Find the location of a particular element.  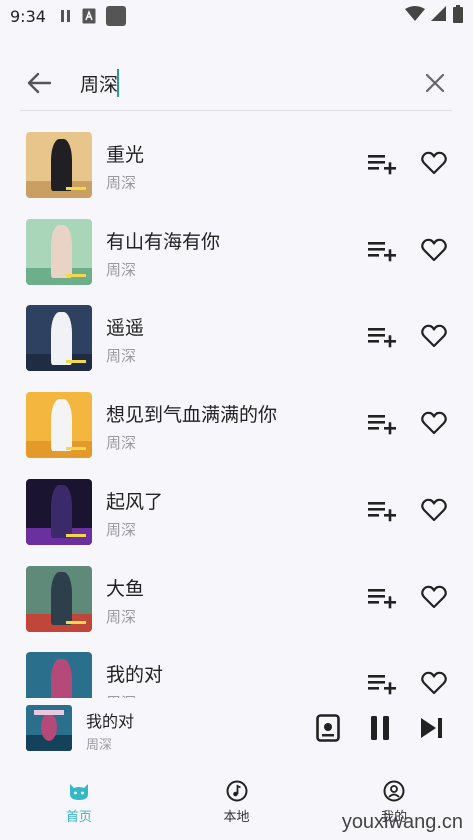

song-title: 重光 is located at coordinates (125, 155).